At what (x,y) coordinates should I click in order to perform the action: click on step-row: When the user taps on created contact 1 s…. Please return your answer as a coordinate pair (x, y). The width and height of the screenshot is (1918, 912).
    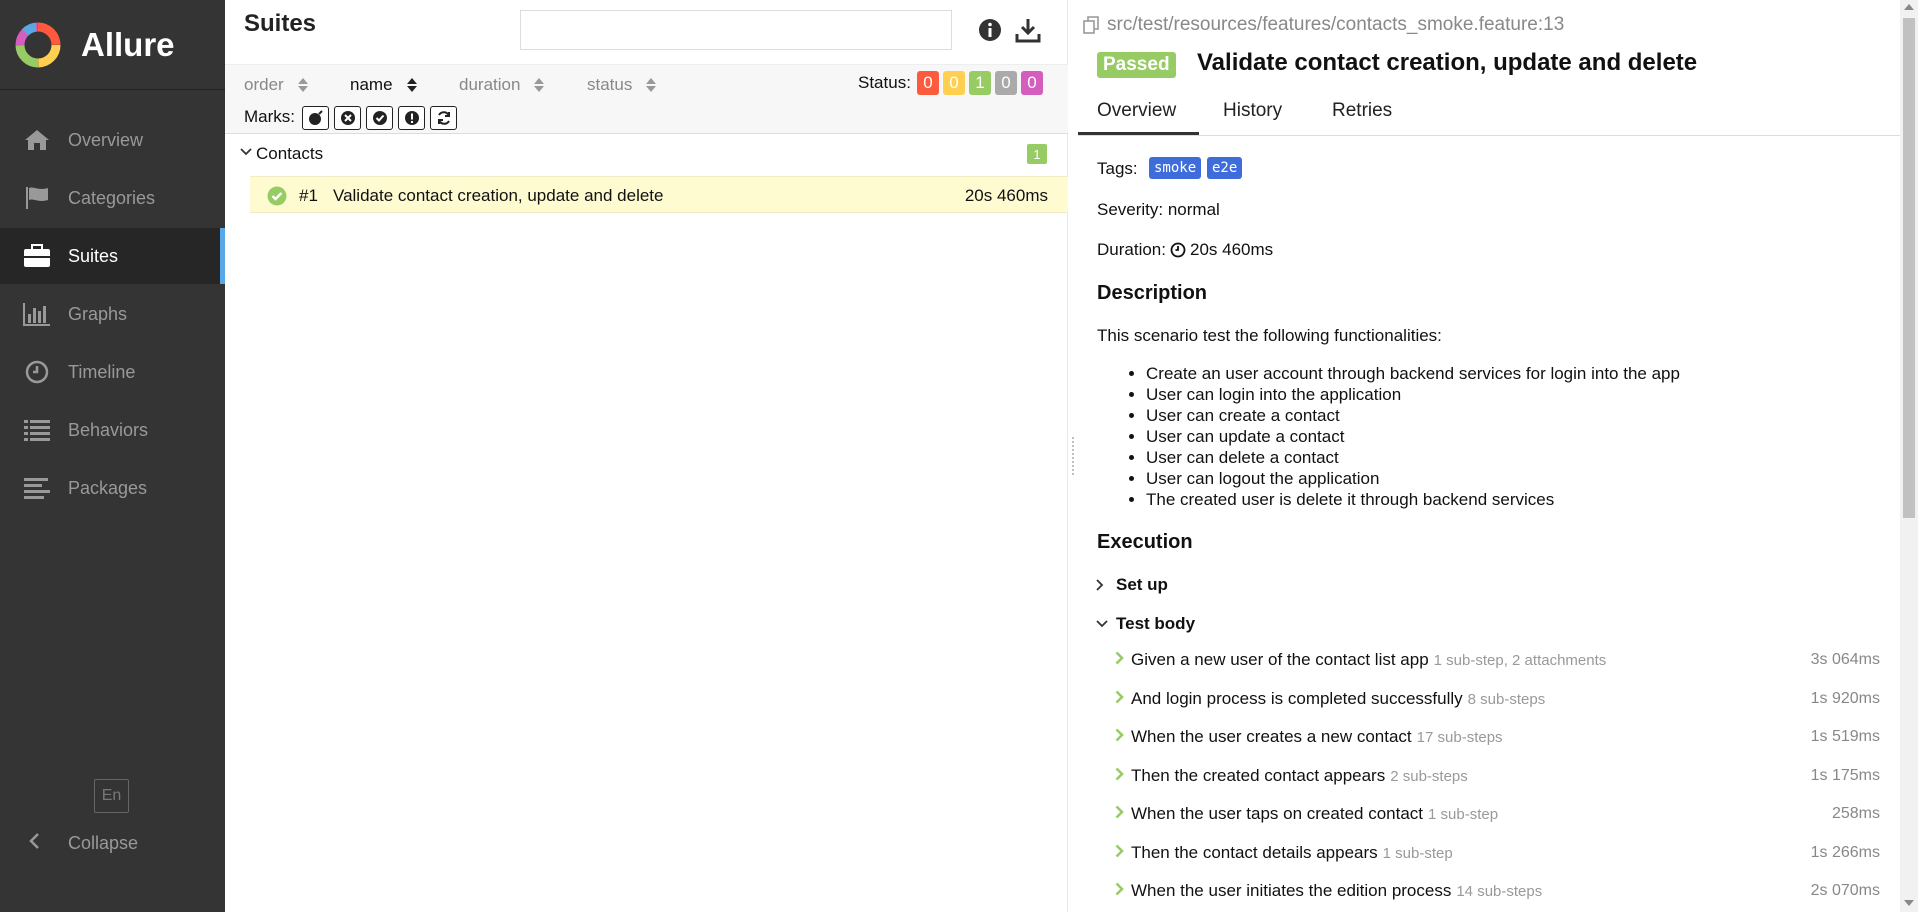
    Looking at the image, I should click on (1497, 816).